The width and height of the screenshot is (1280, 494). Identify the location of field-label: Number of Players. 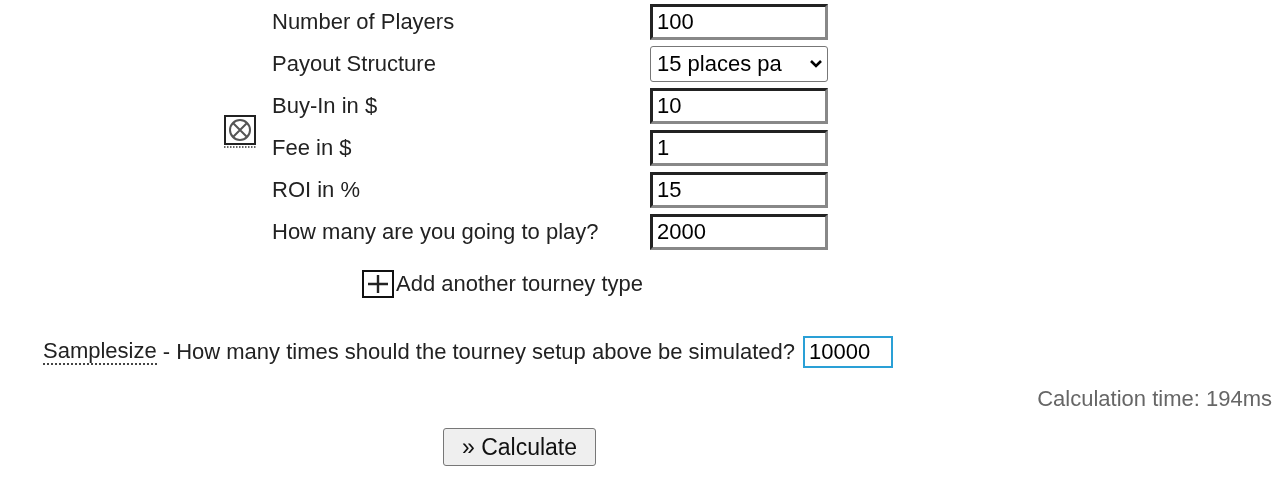
(364, 22).